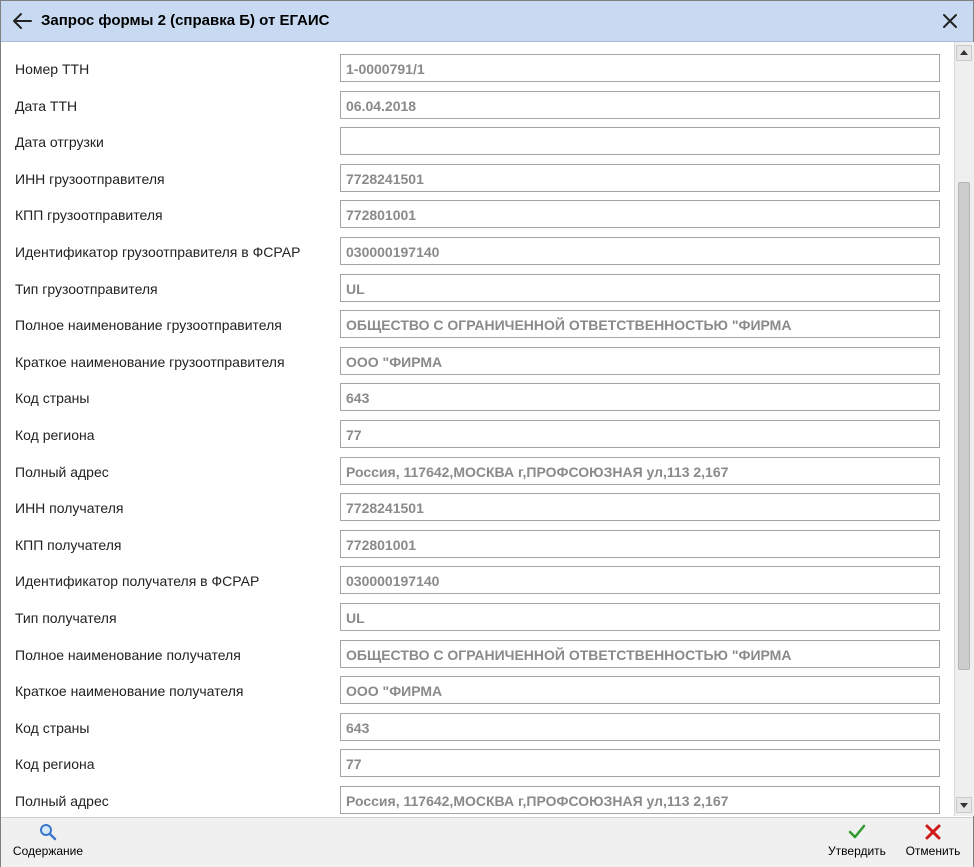 The image size is (974, 867). What do you see at coordinates (185, 20) in the screenshot?
I see `window-title: Запрос формы 2 (справка Б) от ЕГАИС` at bounding box center [185, 20].